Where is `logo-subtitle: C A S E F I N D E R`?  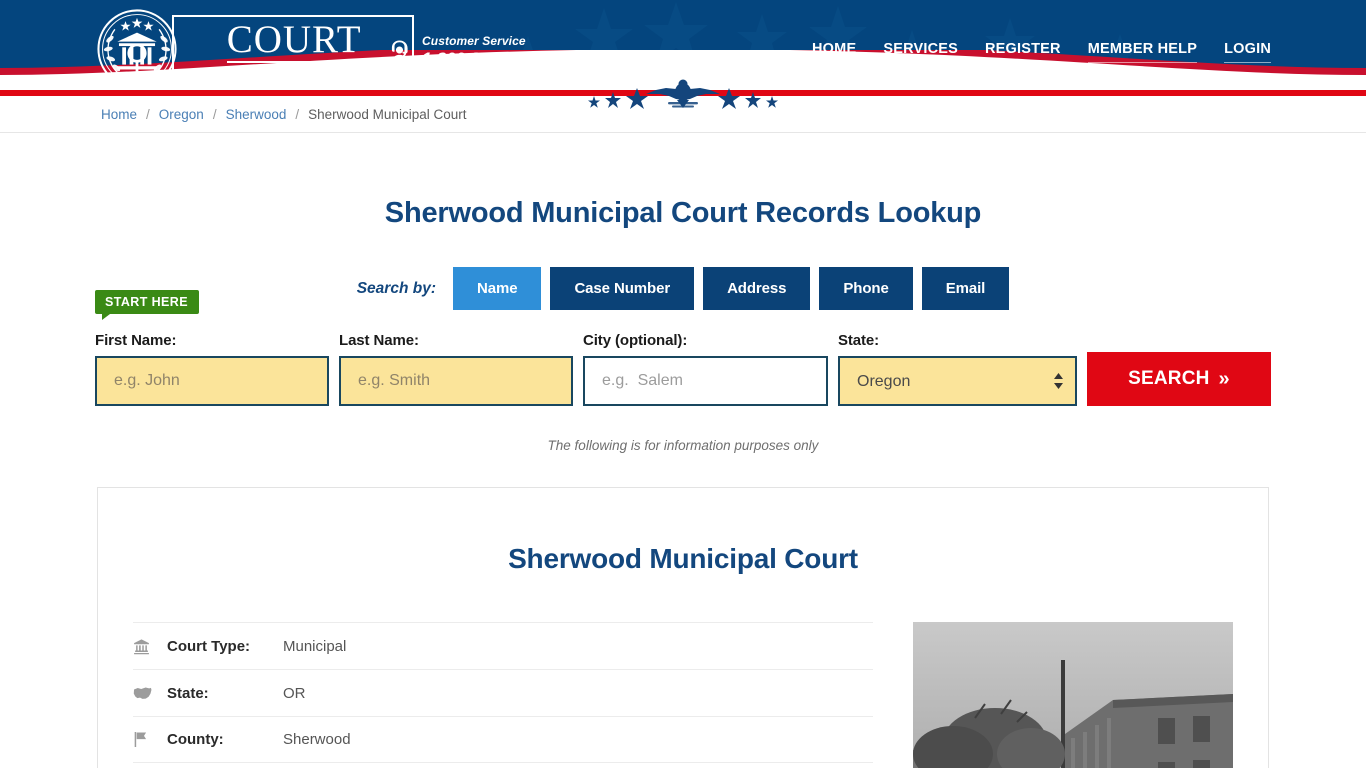
logo-subtitle: C A S E F I N D E R is located at coordinates (296, 71).